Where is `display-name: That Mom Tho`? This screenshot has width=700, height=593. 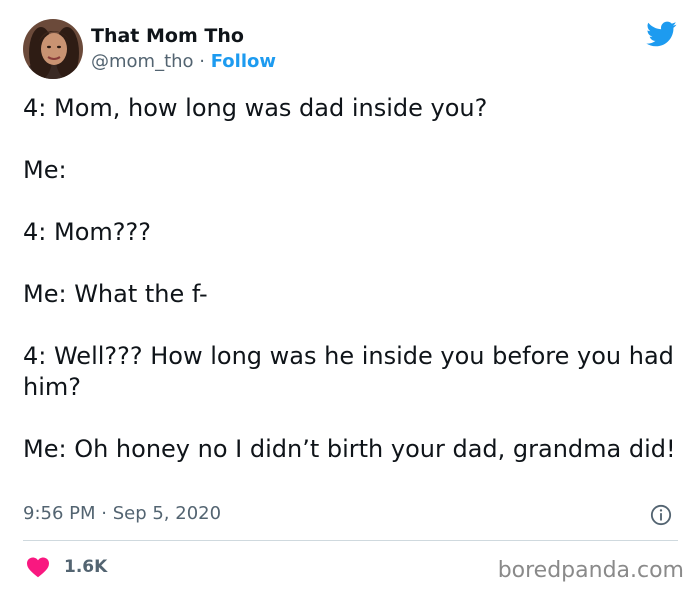
display-name: That Mom Tho is located at coordinates (183, 36).